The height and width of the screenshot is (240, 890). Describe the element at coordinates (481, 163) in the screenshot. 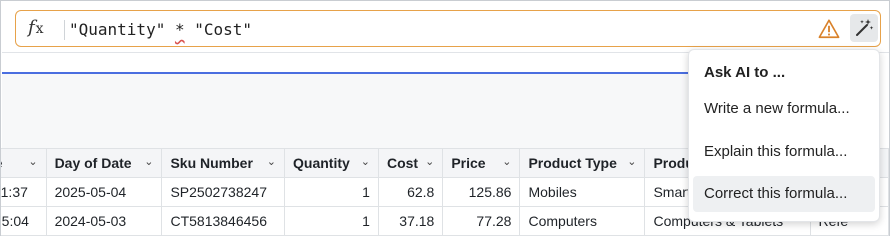

I see `column-header: Price ⌄` at that location.